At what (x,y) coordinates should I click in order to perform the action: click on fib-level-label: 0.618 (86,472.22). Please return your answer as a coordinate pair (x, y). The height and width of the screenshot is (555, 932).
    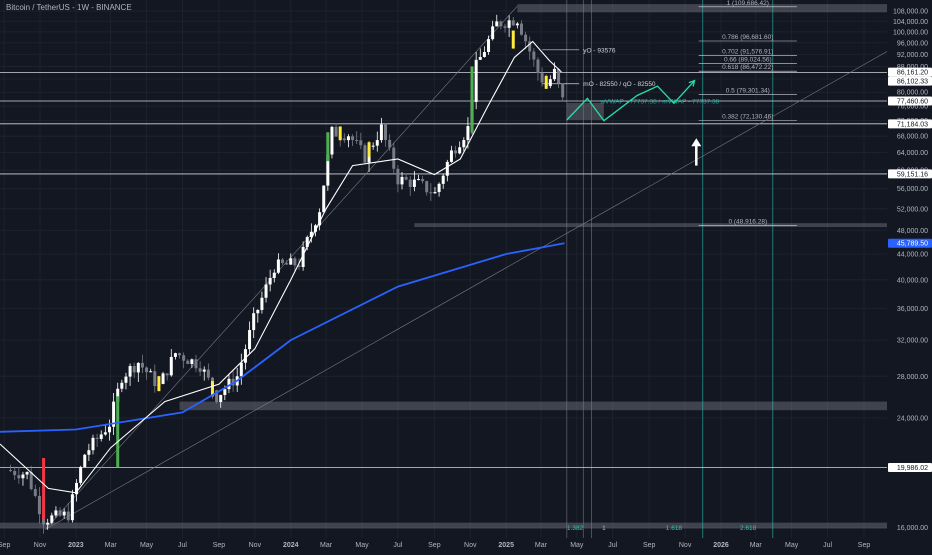
    Looking at the image, I should click on (747, 67).